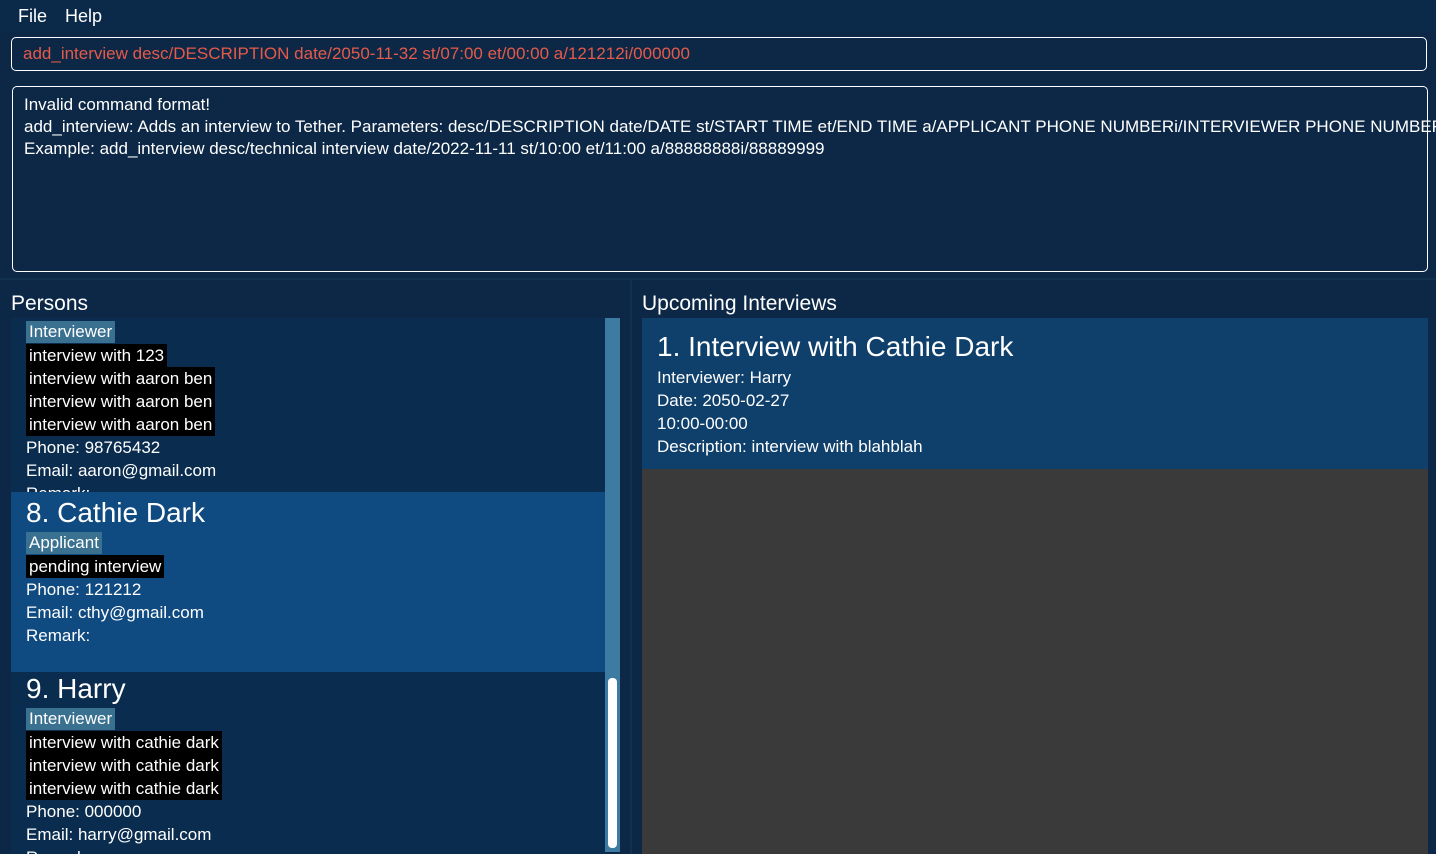  Describe the element at coordinates (315, 566) in the screenshot. I see `interview-tags: pending interview` at that location.